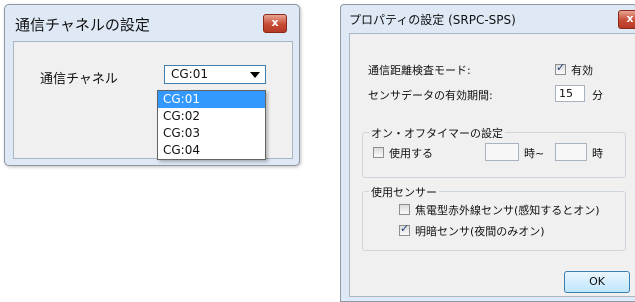 This screenshot has width=635, height=302. What do you see at coordinates (211, 116) in the screenshot?
I see `dropdown-option: CG:02` at bounding box center [211, 116].